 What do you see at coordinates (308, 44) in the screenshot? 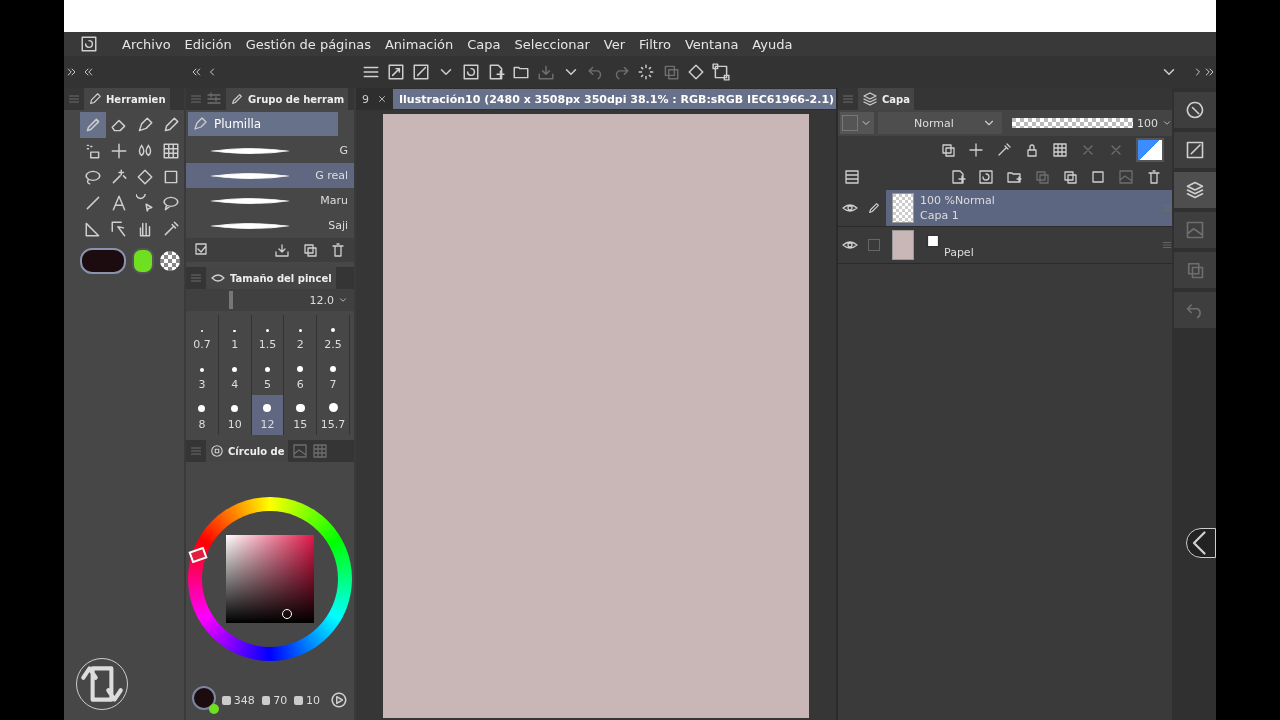
I see `menu-item: Gestión de páginas` at bounding box center [308, 44].